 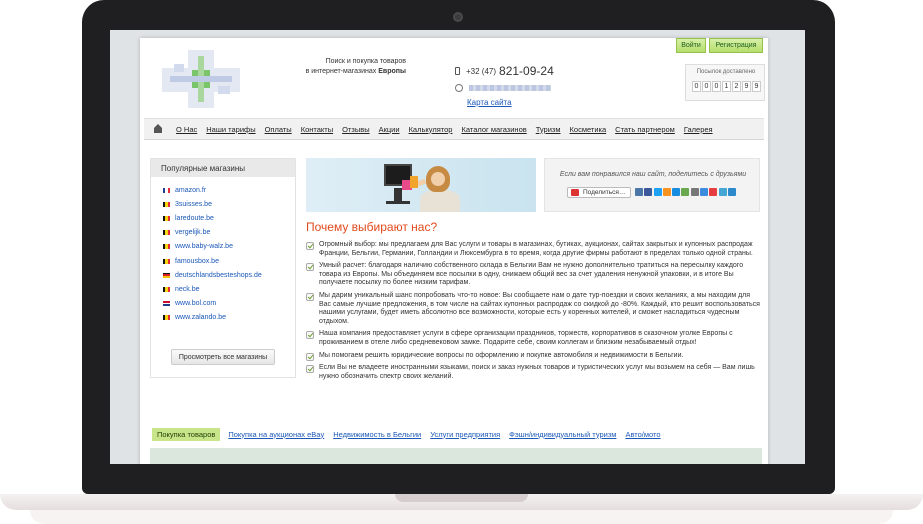 What do you see at coordinates (223, 357) in the screenshot?
I see `view-all-shops-button: Просмотреть все магазины` at bounding box center [223, 357].